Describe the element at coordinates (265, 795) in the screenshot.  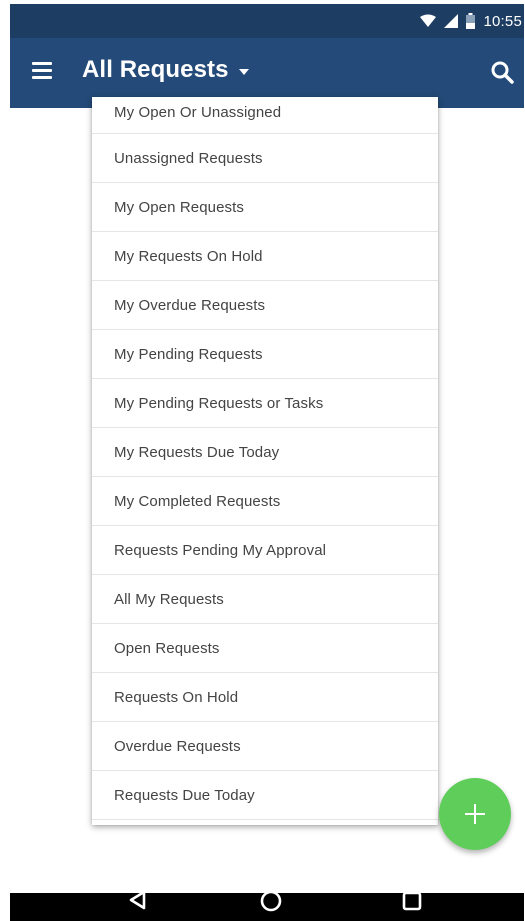
I see `menu-item-requests-due-today: Requests Due Today` at that location.